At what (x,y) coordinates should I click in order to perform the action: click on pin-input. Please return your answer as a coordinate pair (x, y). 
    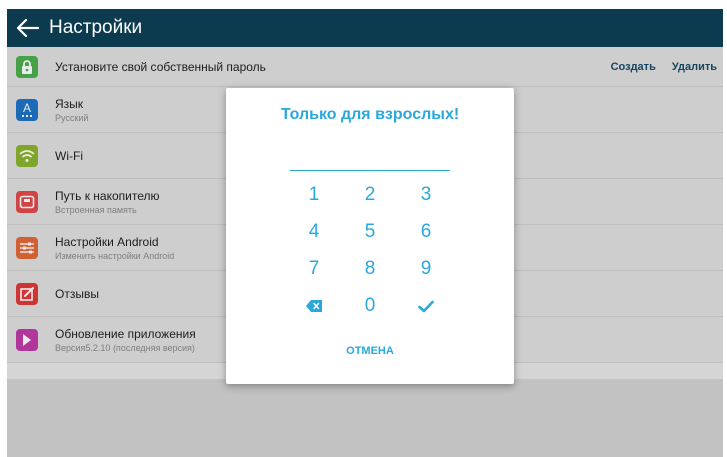
    Looking at the image, I should click on (370, 170).